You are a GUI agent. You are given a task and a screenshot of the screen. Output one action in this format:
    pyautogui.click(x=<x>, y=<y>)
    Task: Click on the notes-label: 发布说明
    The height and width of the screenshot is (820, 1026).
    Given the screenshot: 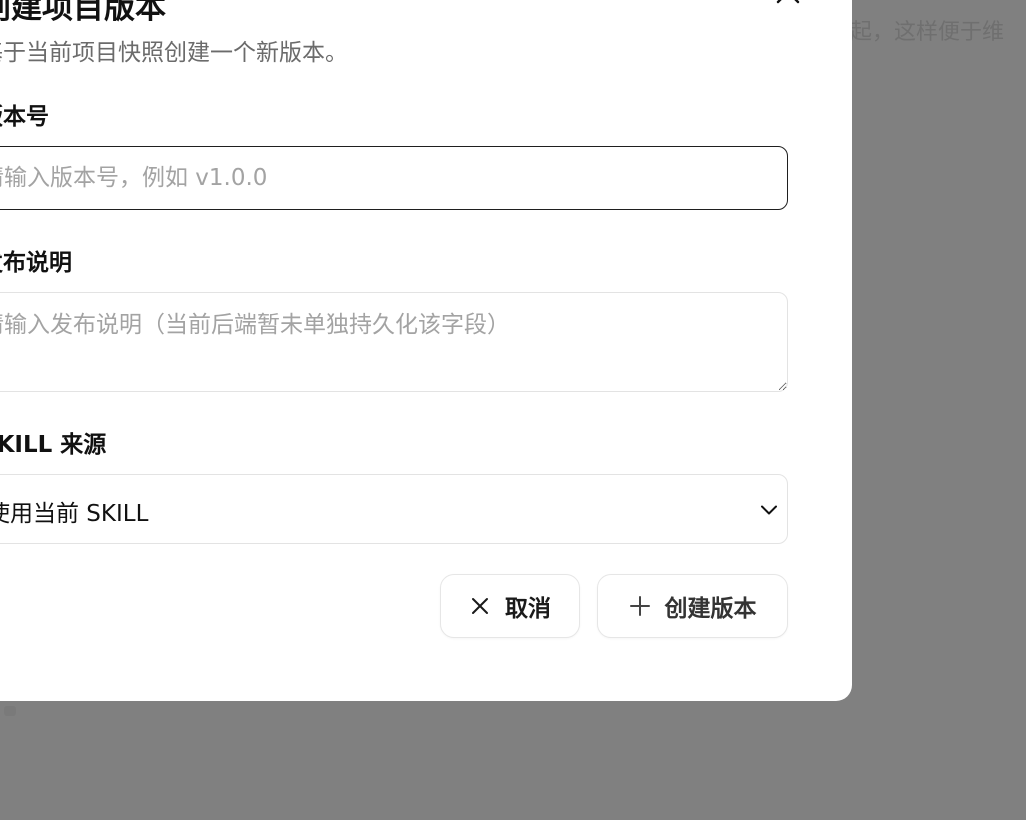 What is the action you would take?
    pyautogui.click(x=36, y=263)
    